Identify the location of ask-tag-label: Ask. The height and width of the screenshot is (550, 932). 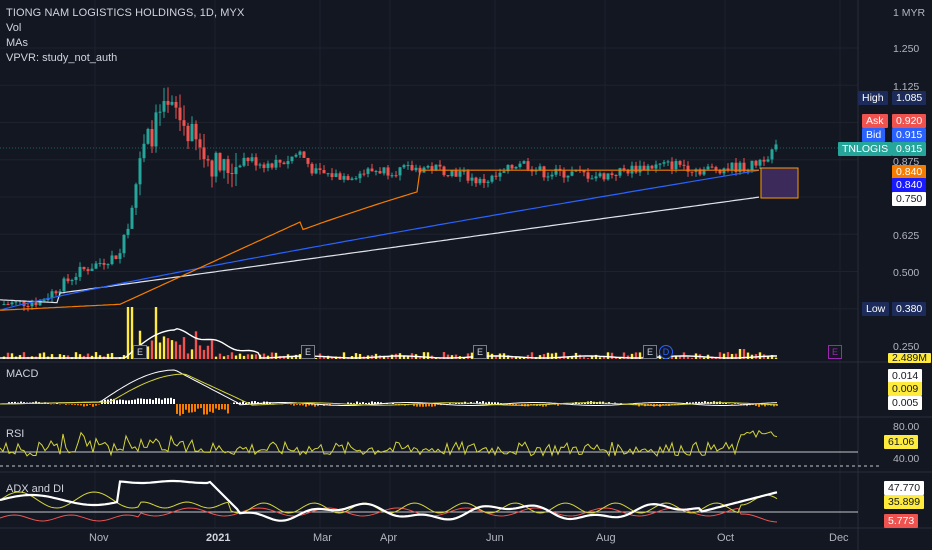
(875, 121).